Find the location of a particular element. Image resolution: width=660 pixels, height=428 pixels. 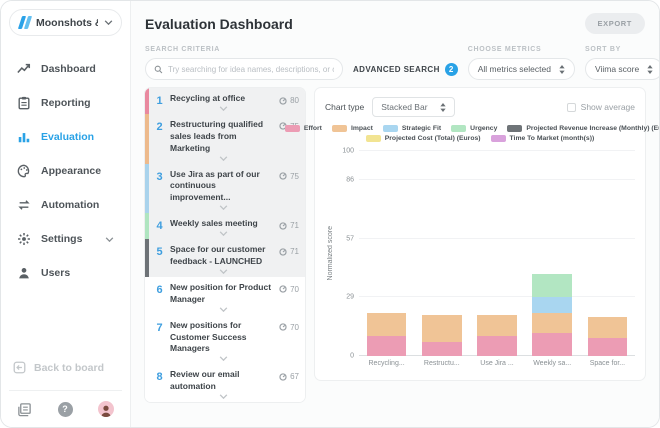

idea-score: 75 is located at coordinates (289, 175).